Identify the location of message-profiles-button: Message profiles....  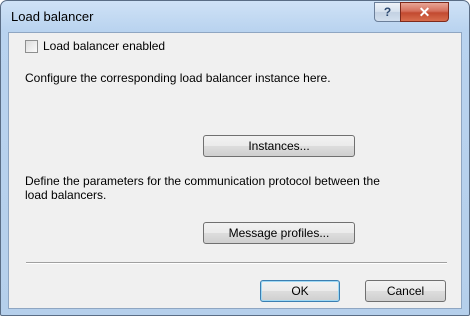
(279, 233).